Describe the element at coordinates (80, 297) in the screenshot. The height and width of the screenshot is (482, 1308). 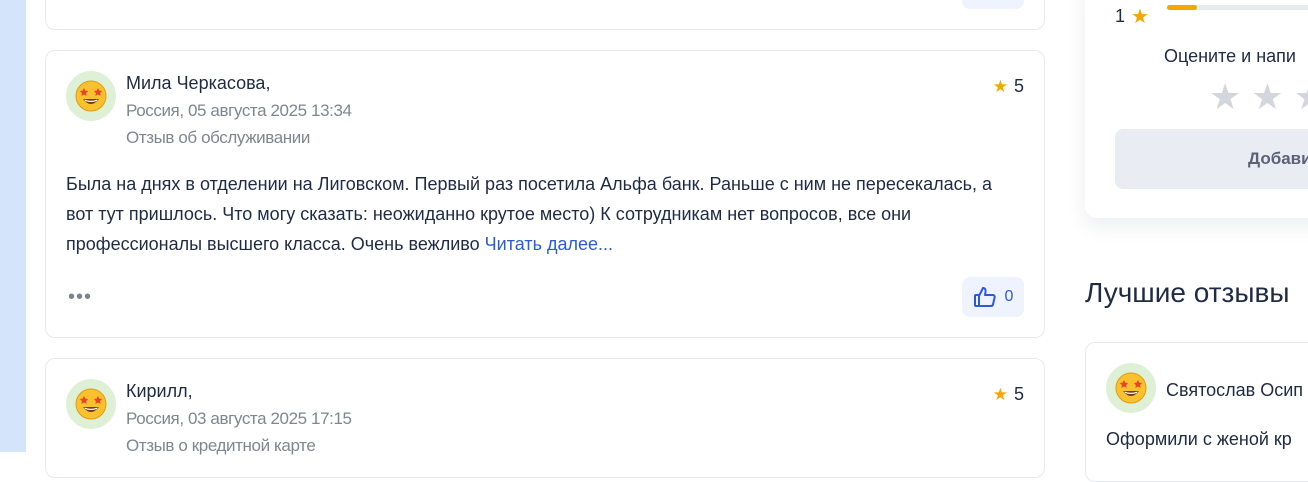
I see `more-options-icon: •••` at that location.